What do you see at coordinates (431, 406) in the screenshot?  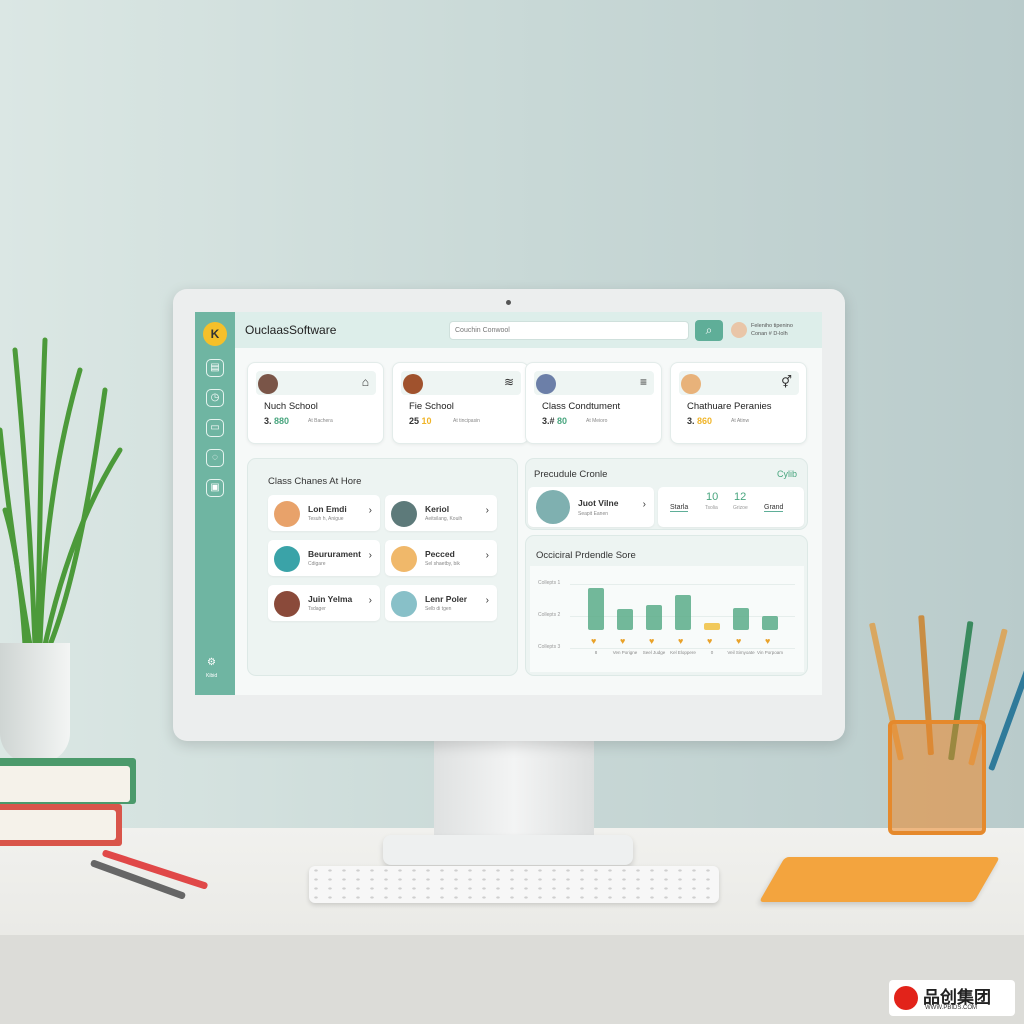 I see `stat-name: Fie School` at bounding box center [431, 406].